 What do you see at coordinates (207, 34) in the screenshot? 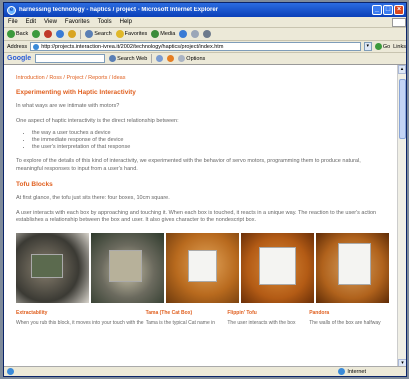
I see `print-icon` at bounding box center [207, 34].